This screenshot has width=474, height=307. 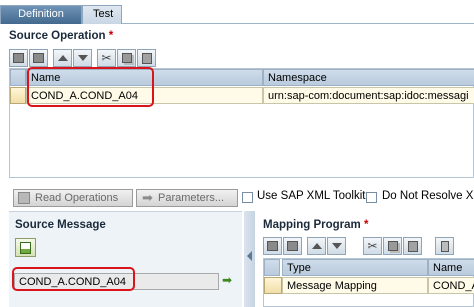 I want to click on document-icon, so click(x=25, y=247).